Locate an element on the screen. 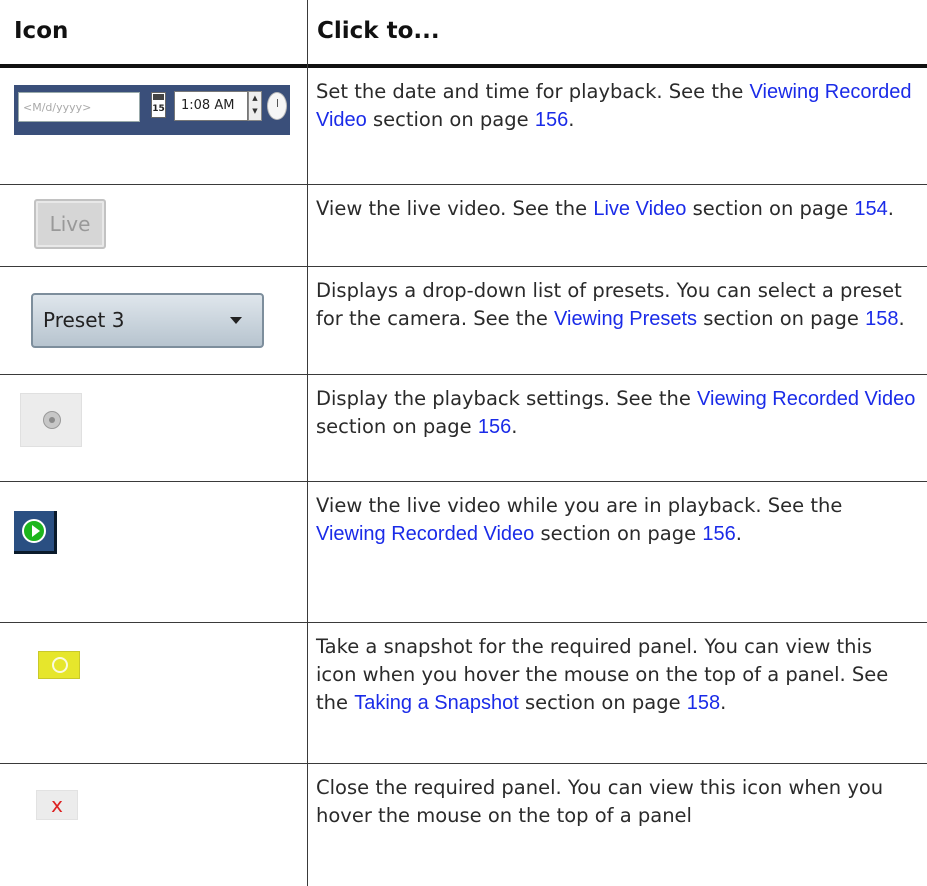 The image size is (927, 886). date-time-control: <M/d/yyyy> 15 1:08 AM ▲ ▼ is located at coordinates (152, 110).